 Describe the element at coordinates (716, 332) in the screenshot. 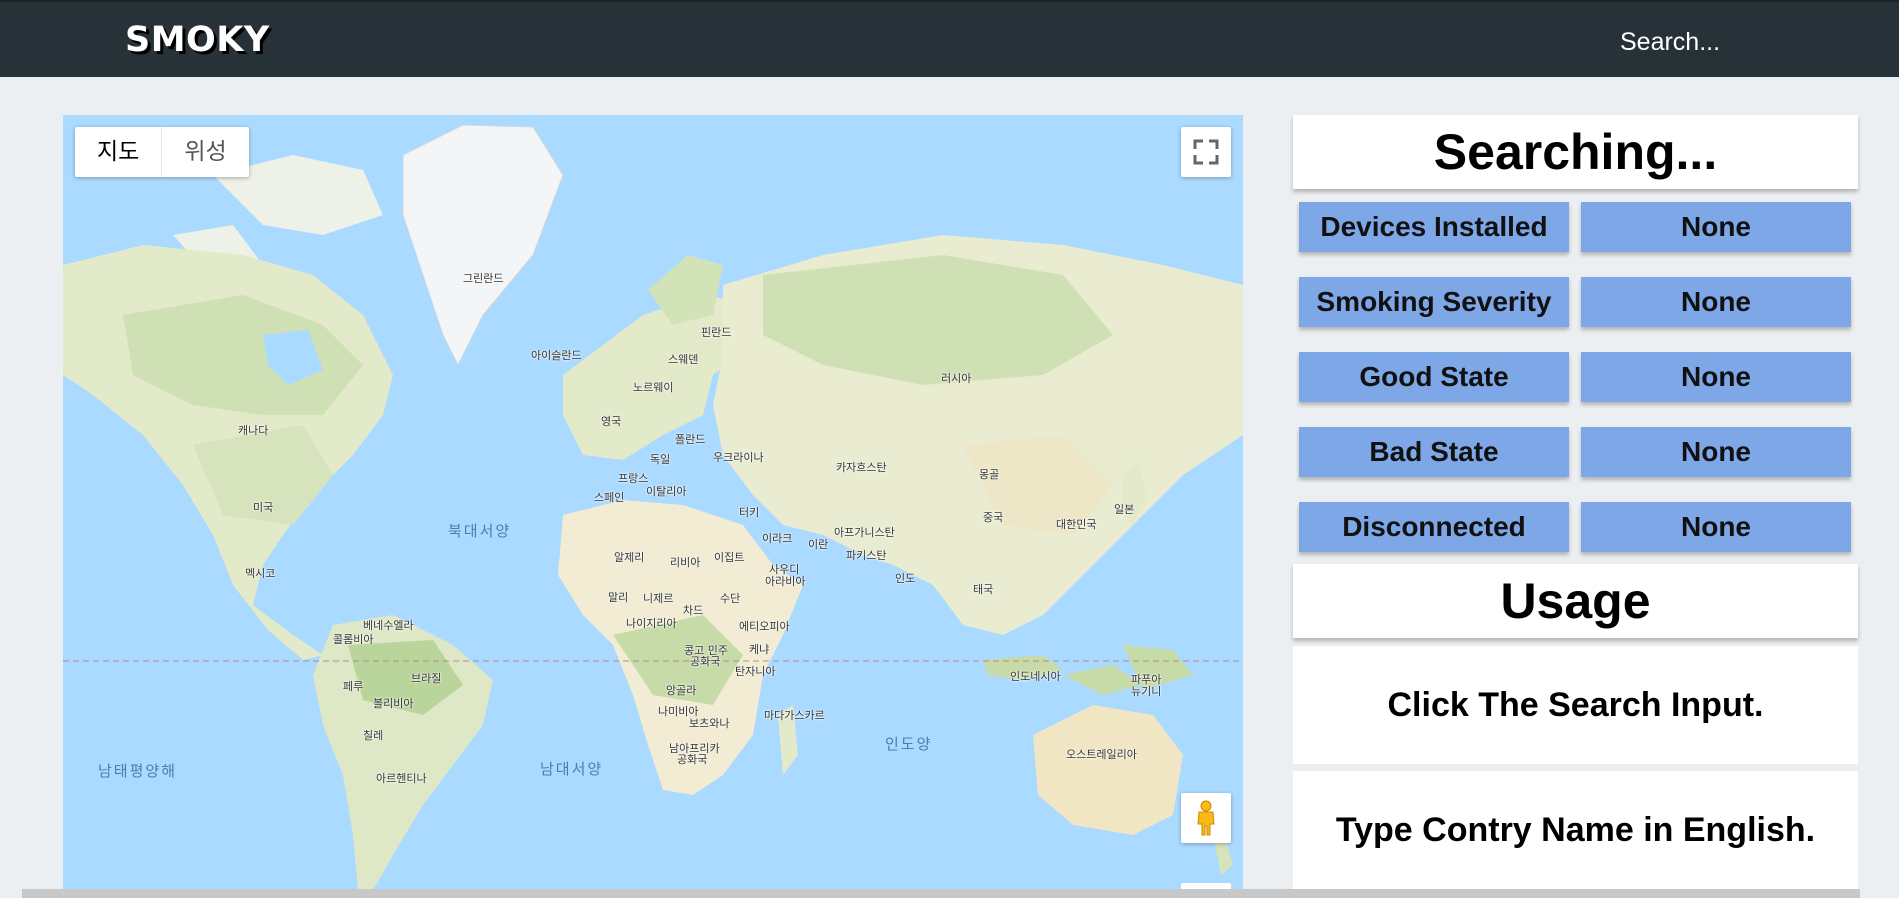

I see `map-label: 핀란드` at that location.